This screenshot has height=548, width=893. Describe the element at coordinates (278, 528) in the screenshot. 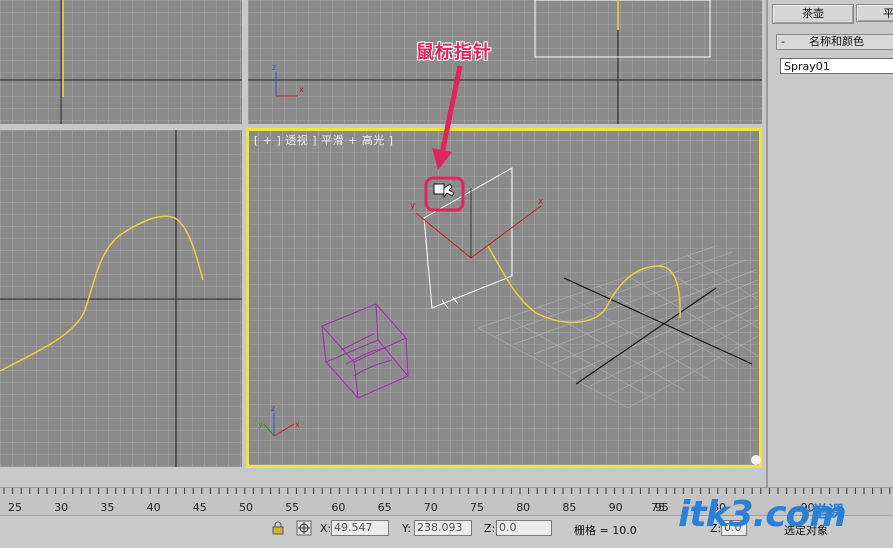

I see `lock-icon` at that location.